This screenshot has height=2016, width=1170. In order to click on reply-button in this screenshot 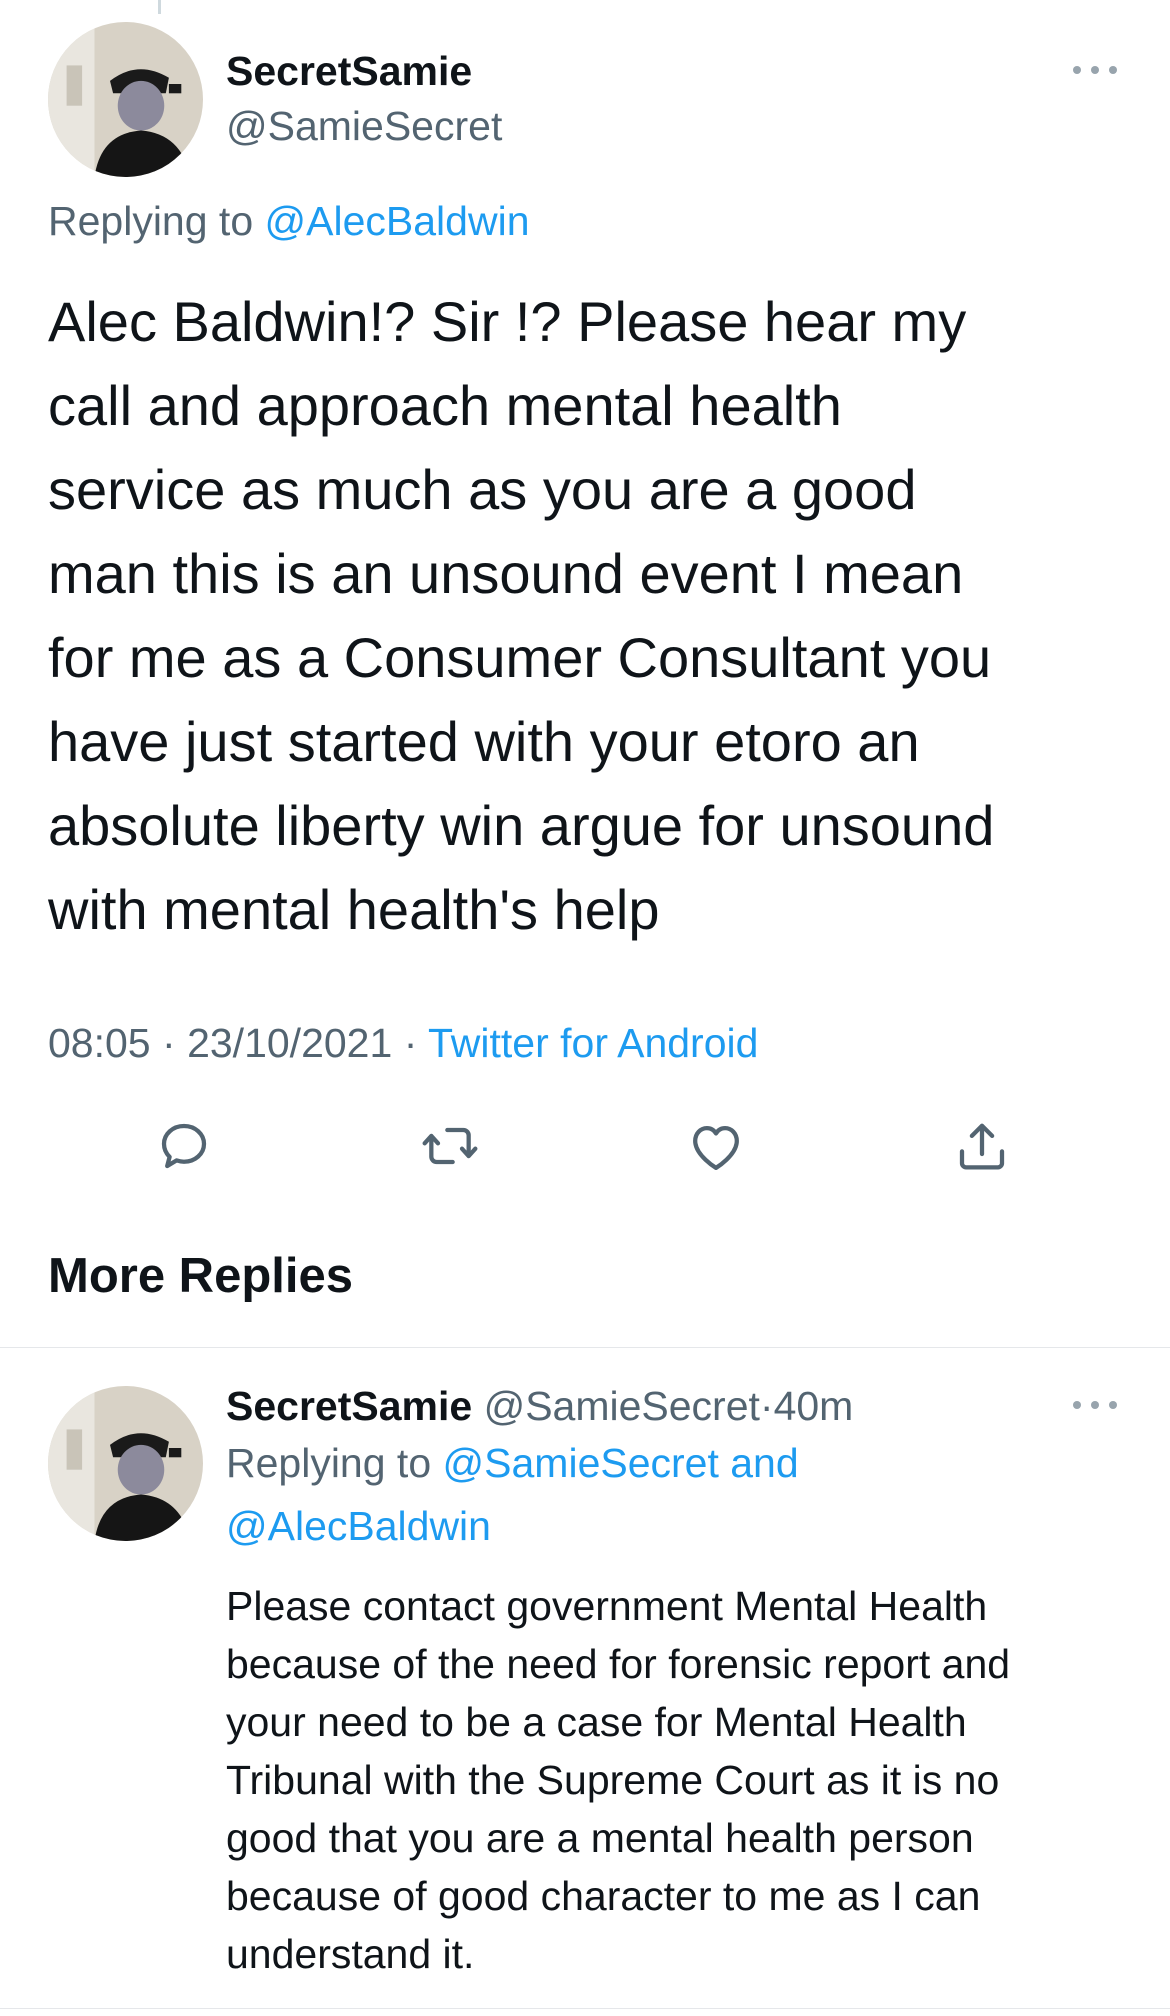, I will do `click(184, 1146)`.